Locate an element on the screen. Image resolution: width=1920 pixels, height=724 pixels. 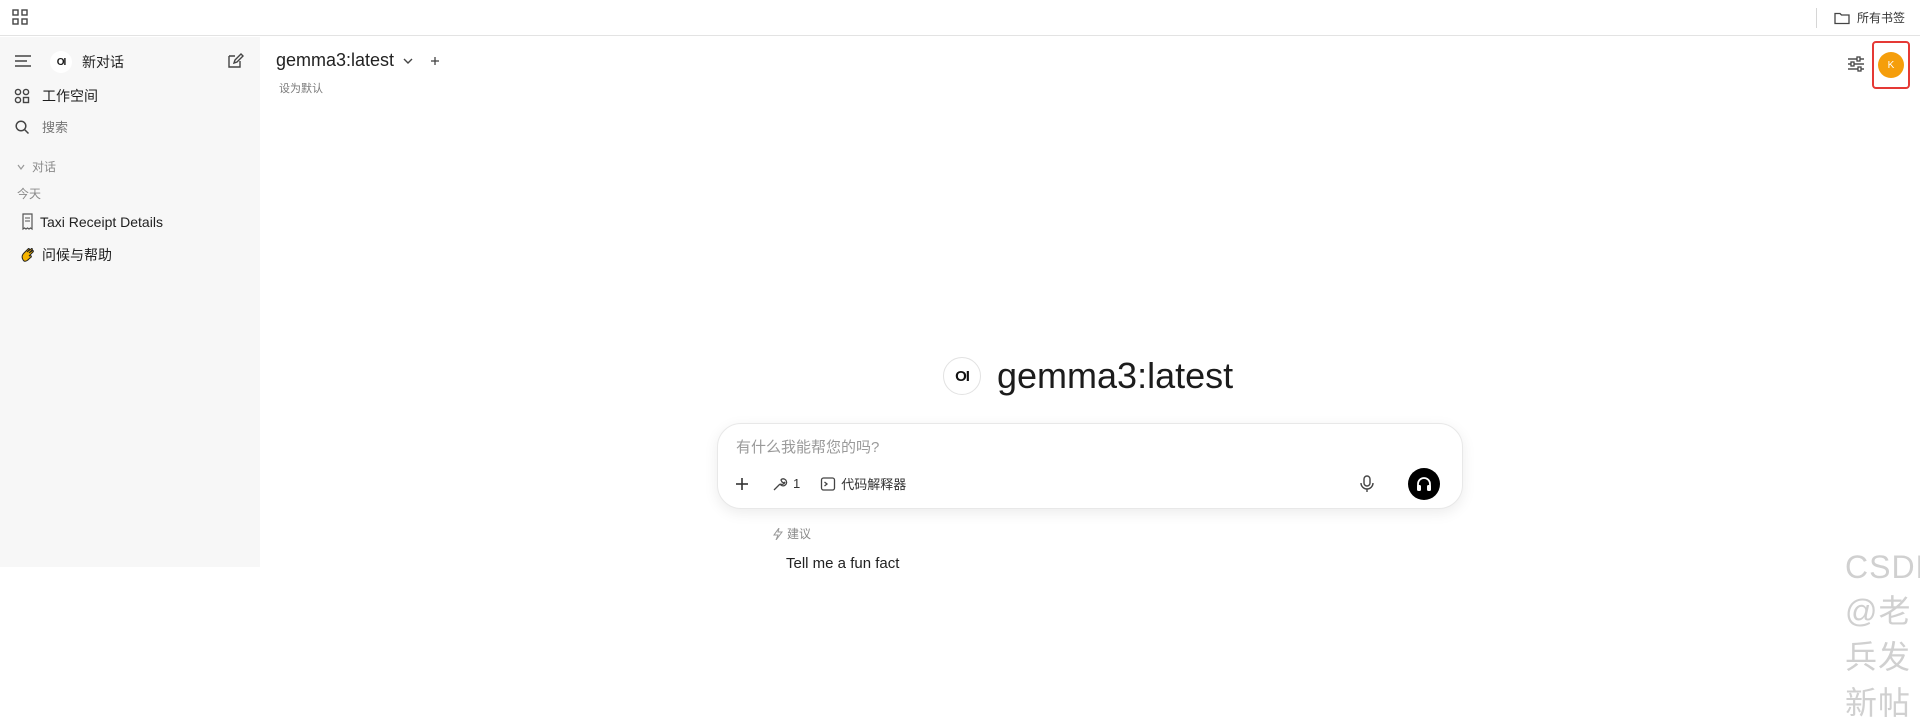
chat-item: Taxi Receipt Details is located at coordinates (91, 222).